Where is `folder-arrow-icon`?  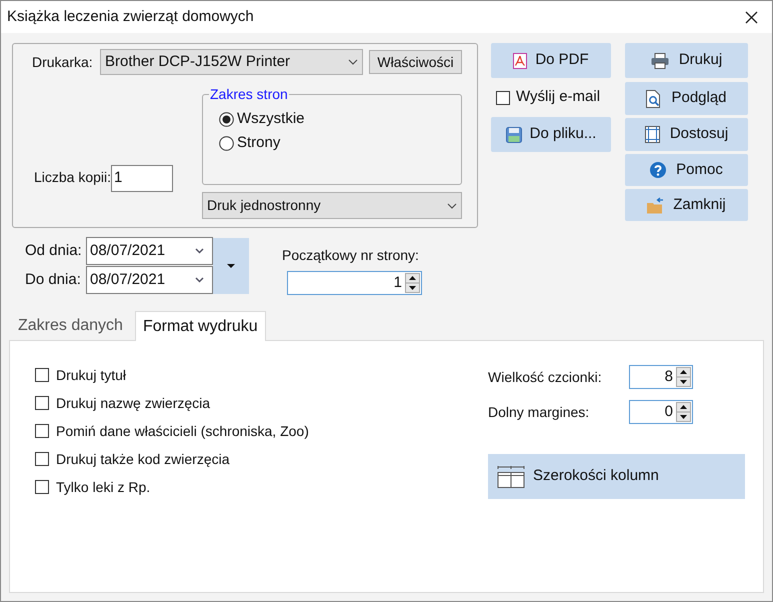
folder-arrow-icon is located at coordinates (655, 205).